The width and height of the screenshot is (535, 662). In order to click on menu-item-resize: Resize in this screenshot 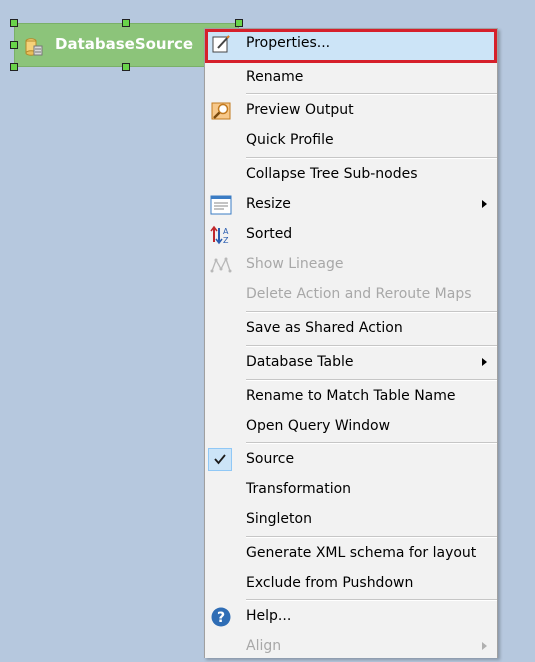, I will do `click(351, 205)`.